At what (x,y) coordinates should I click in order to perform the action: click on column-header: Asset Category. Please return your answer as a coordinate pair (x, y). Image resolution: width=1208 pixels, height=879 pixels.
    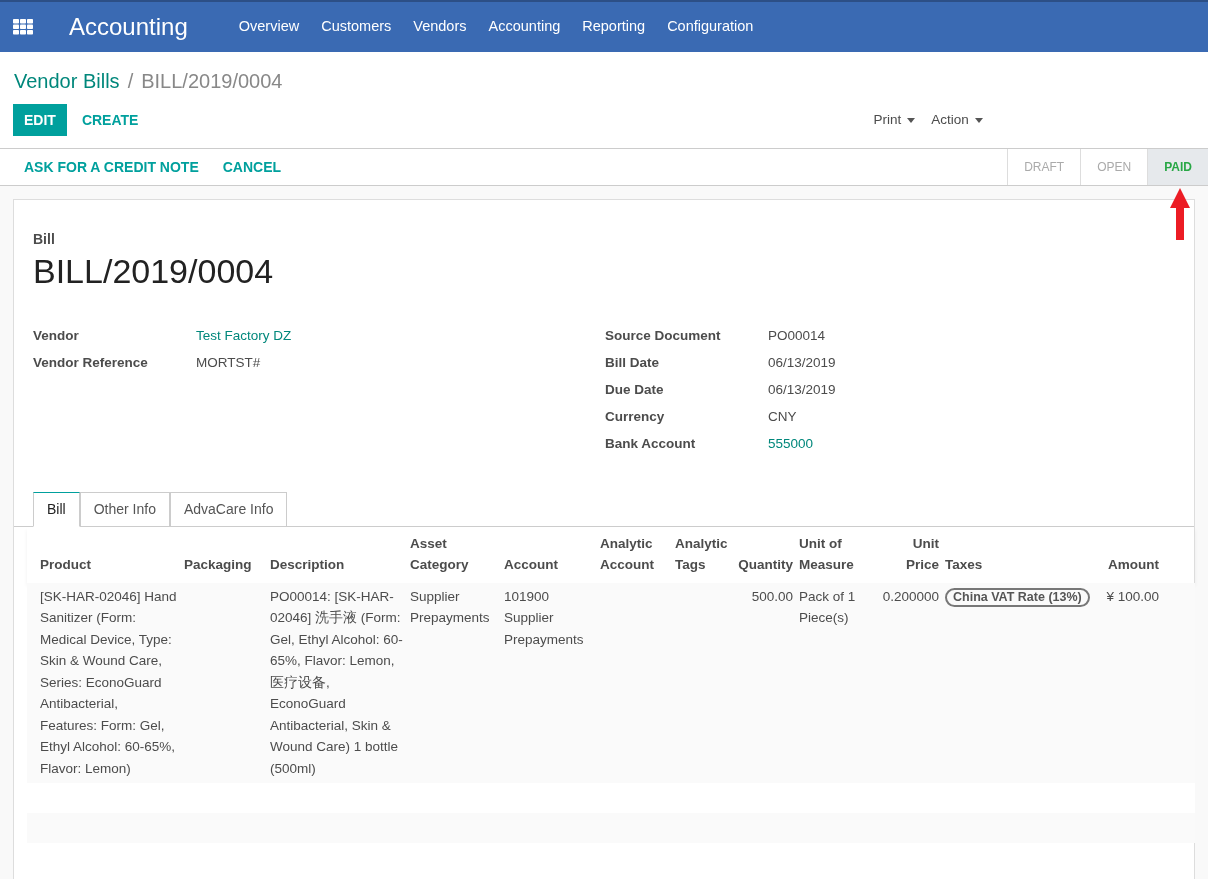
    Looking at the image, I should click on (457, 554).